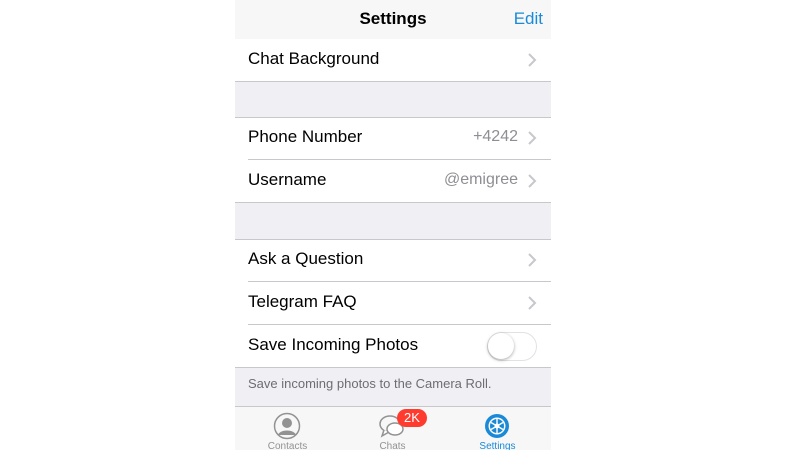 The height and width of the screenshot is (450, 800). Describe the element at coordinates (287, 179) in the screenshot. I see `username-label: Username` at that location.